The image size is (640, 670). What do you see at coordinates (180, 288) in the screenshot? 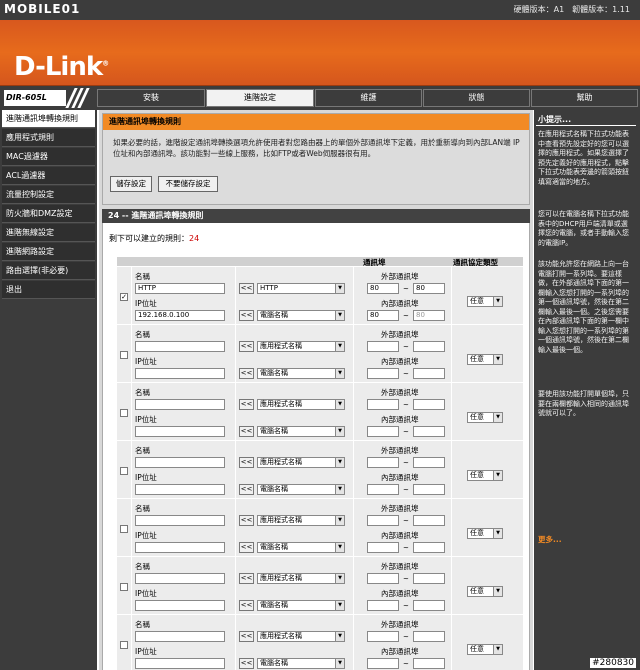
I see `rule-name-input: HTTP` at bounding box center [180, 288].